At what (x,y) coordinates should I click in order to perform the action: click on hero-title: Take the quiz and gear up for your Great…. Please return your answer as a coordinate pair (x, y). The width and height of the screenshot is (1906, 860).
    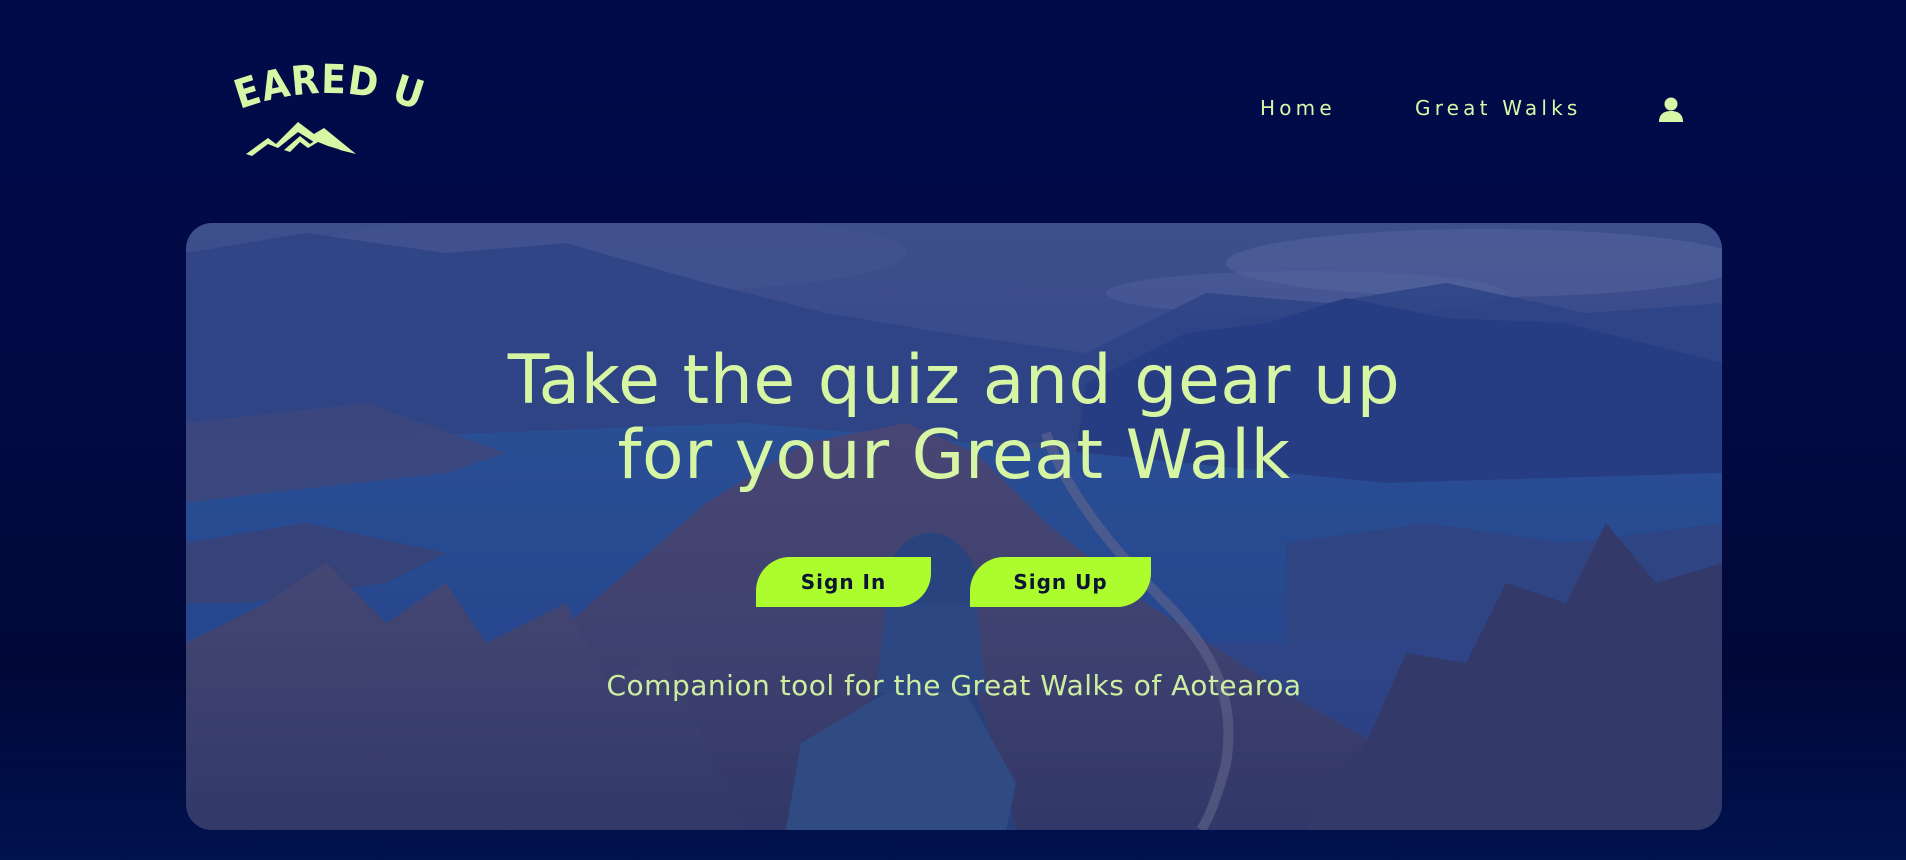
    Looking at the image, I should click on (954, 418).